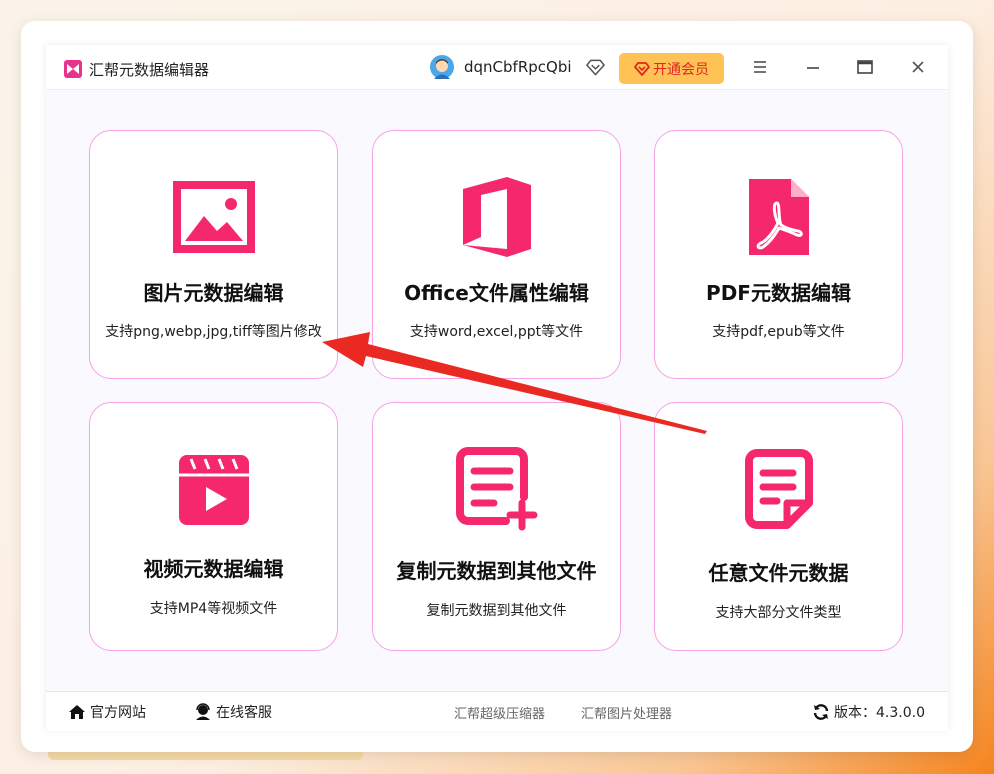 Image resolution: width=994 pixels, height=774 pixels. I want to click on footer-bar: 官方网站 在线客服 汇帮超级压缩器 汇帮图片处理器 版本：4.3.0.0, so click(497, 711).